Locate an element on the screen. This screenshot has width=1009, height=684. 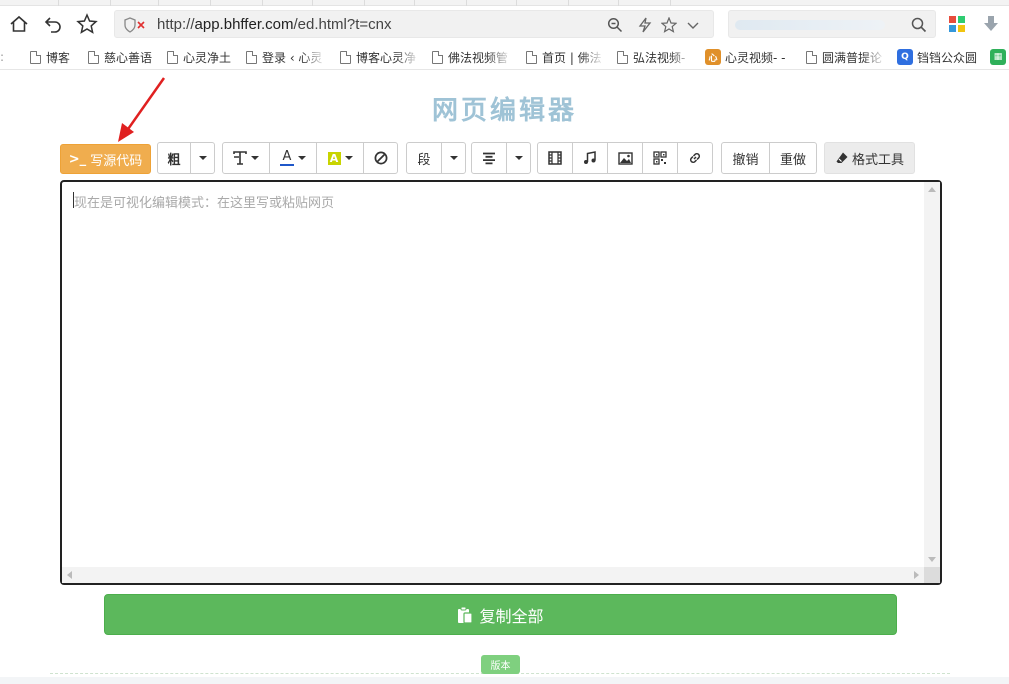
eraser-icon is located at coordinates (842, 157).